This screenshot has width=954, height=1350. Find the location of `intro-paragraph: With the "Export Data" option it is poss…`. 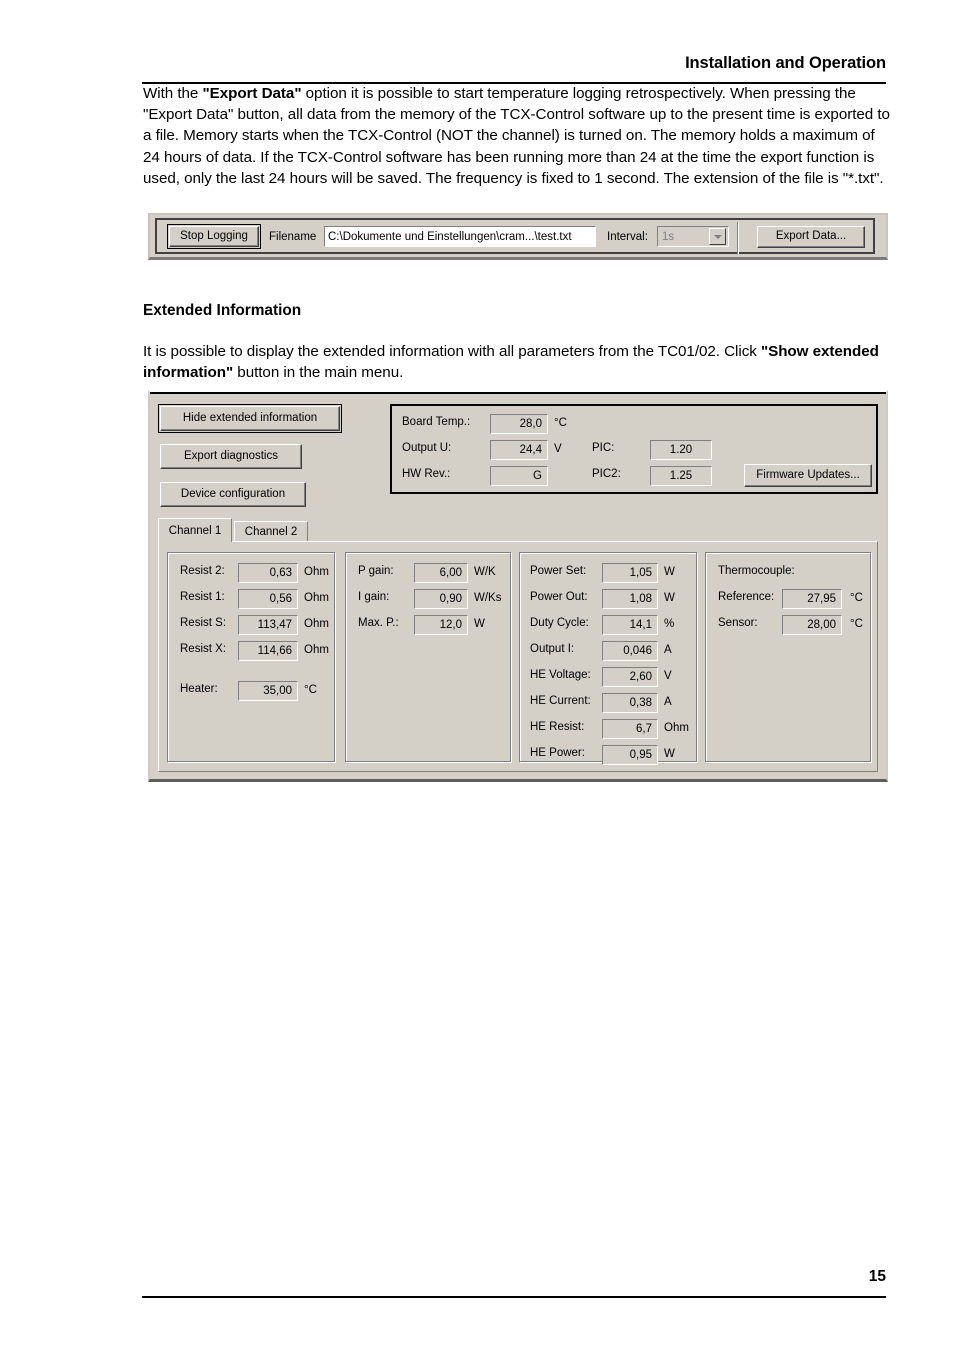

intro-paragraph: With the "Export Data" option it is poss… is located at coordinates (516, 136).